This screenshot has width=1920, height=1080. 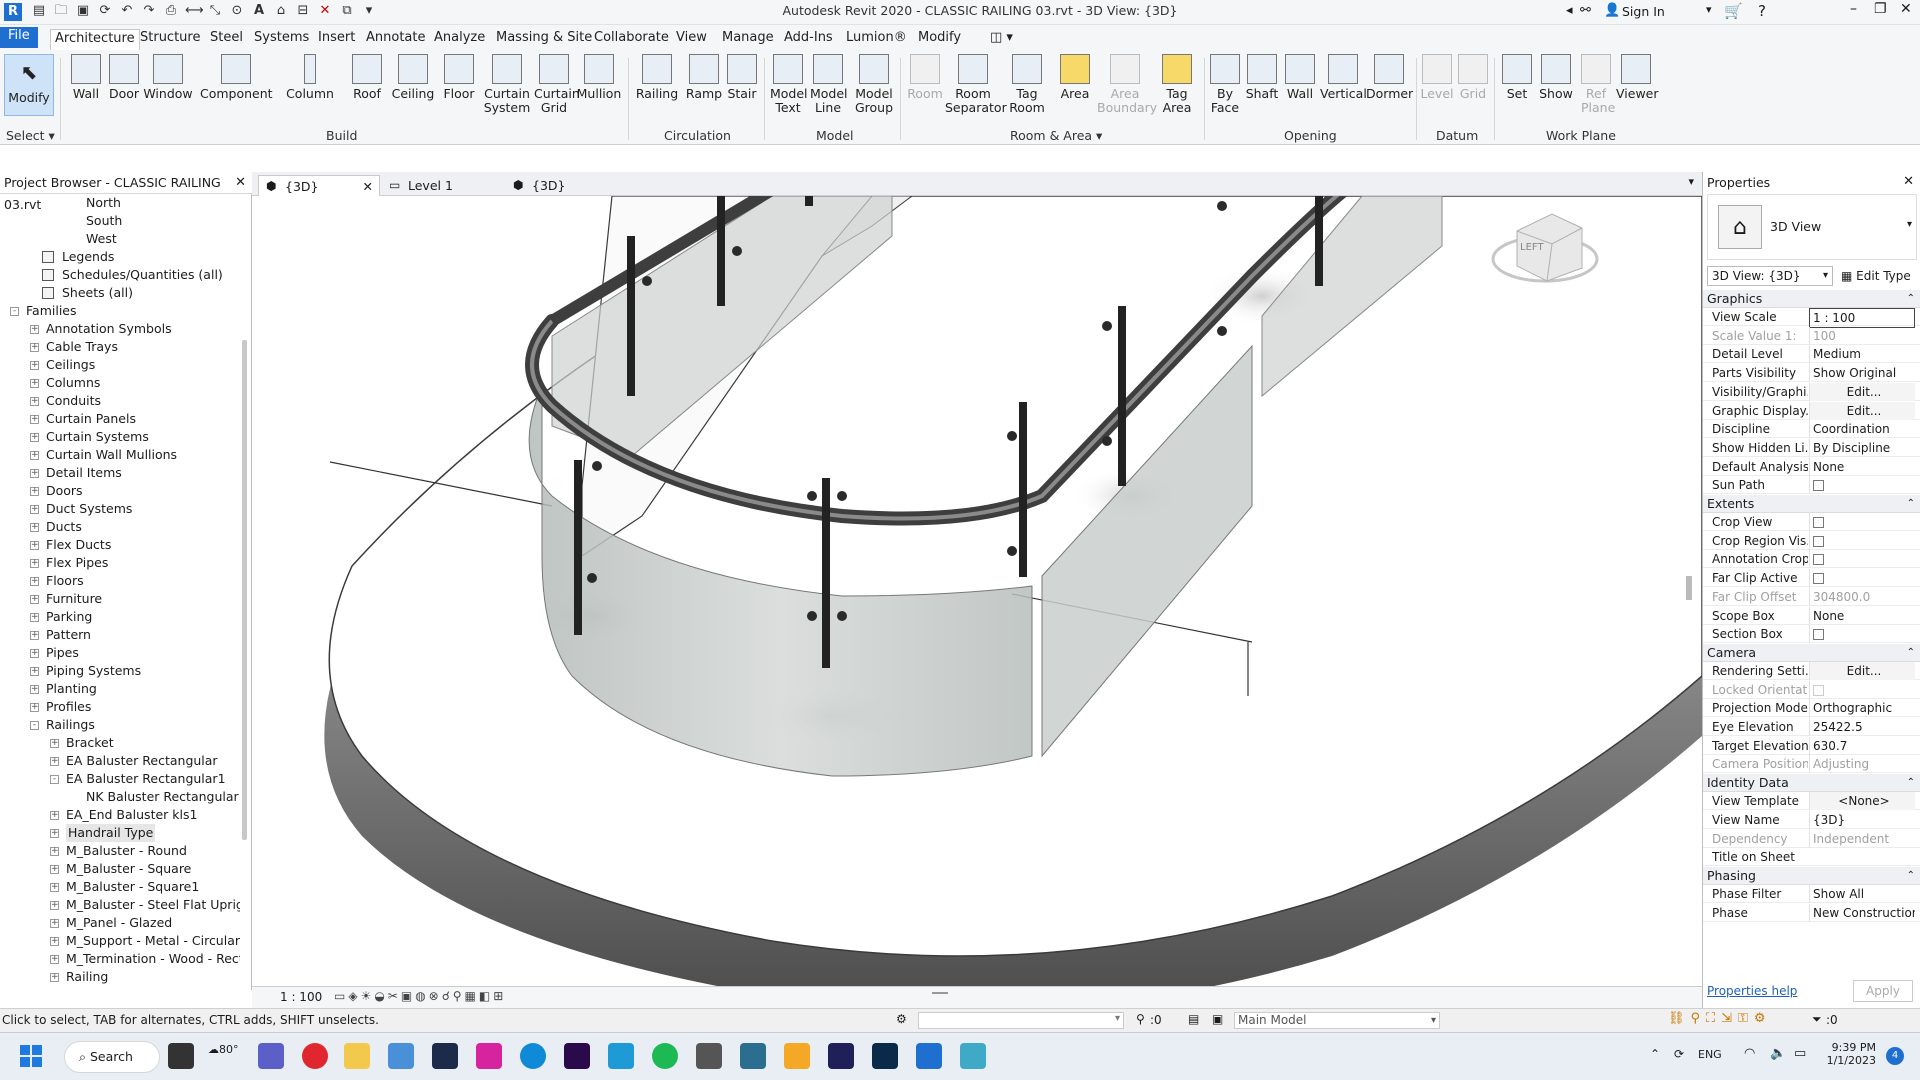 I want to click on property-section-header: Graphics ⌃, so click(x=1811, y=299).